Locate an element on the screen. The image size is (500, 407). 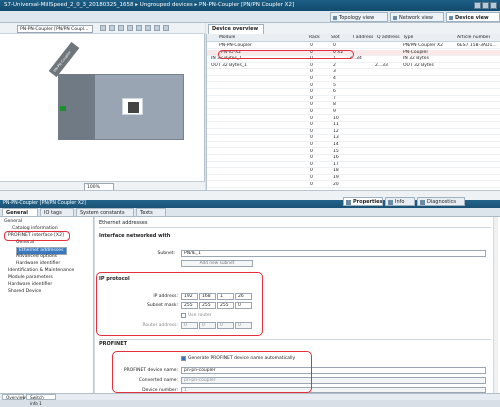
table-row: 04 is located at coordinates (353, 79).